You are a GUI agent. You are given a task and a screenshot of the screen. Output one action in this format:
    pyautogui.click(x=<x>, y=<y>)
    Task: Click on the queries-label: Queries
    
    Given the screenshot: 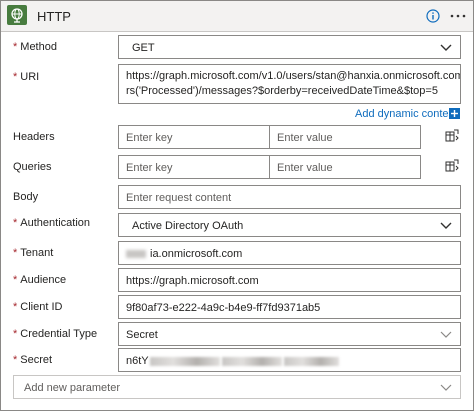 What is the action you would take?
    pyautogui.click(x=32, y=167)
    